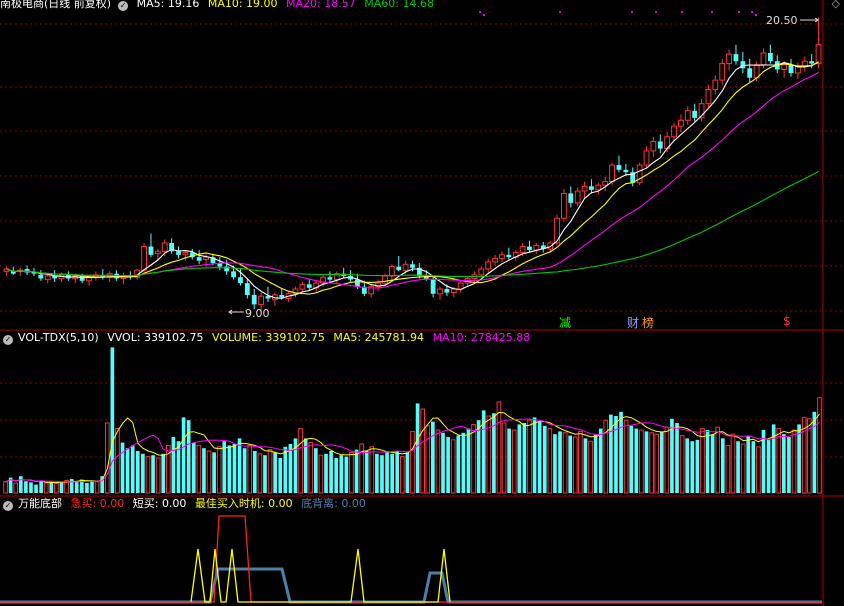 The width and height of the screenshot is (844, 606). What do you see at coordinates (168, 5) in the screenshot?
I see `ma5-readout: MA5: 19.16` at bounding box center [168, 5].